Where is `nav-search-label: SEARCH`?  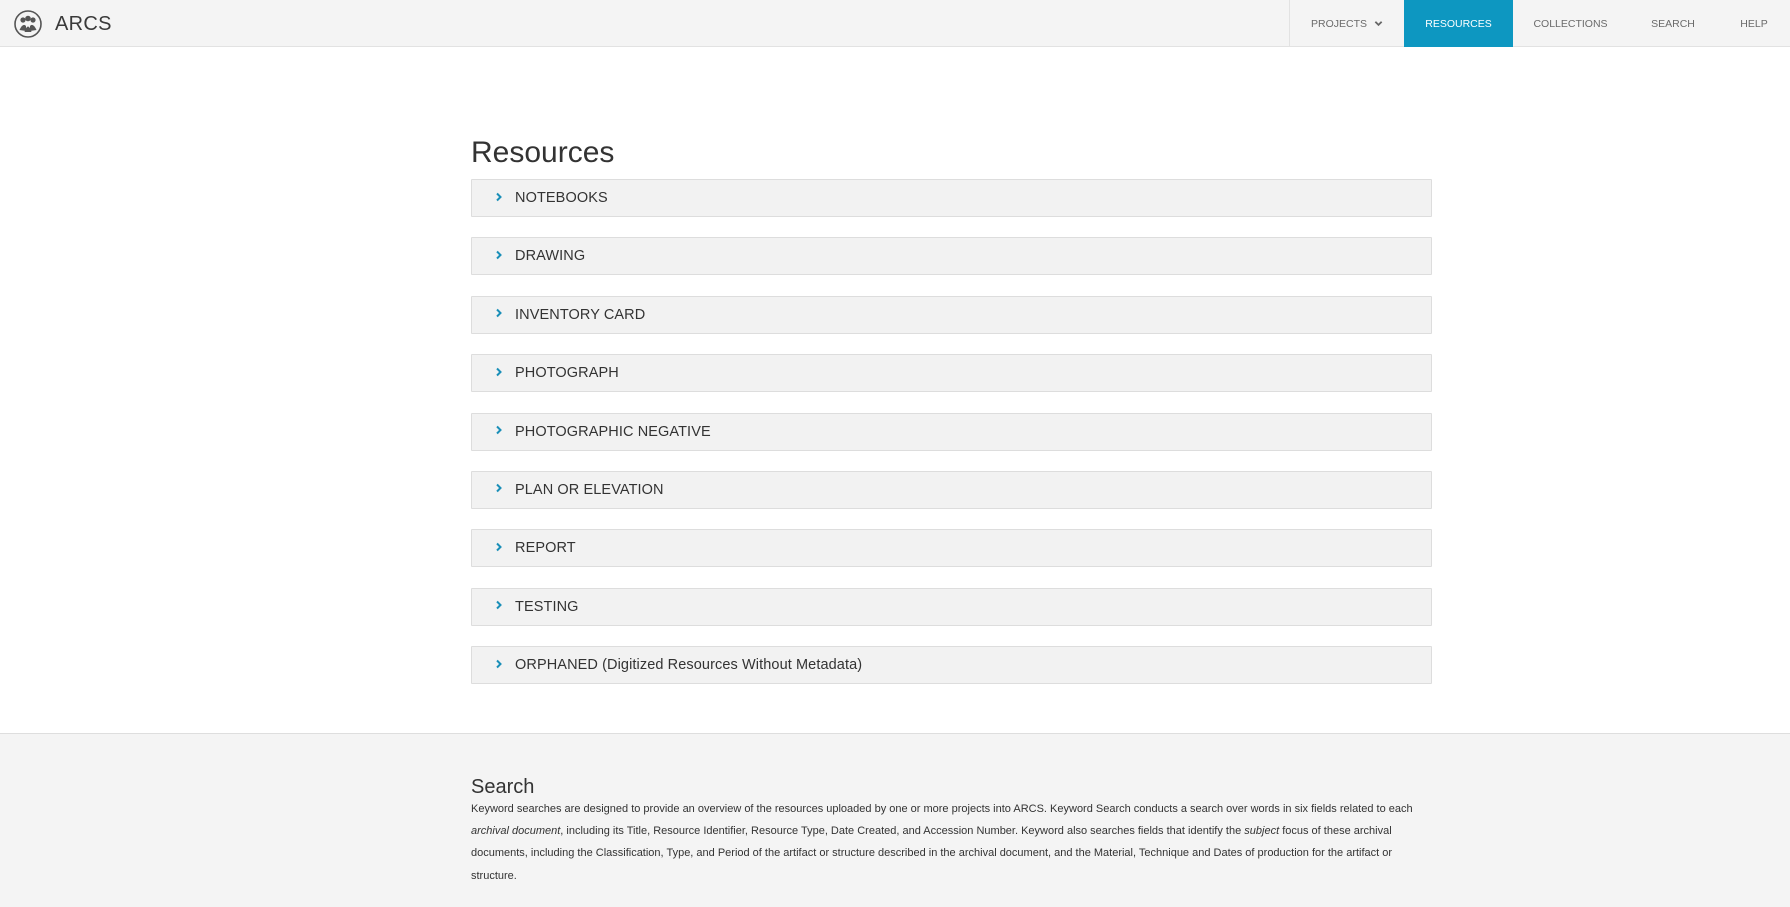
nav-search-label: SEARCH is located at coordinates (1673, 23).